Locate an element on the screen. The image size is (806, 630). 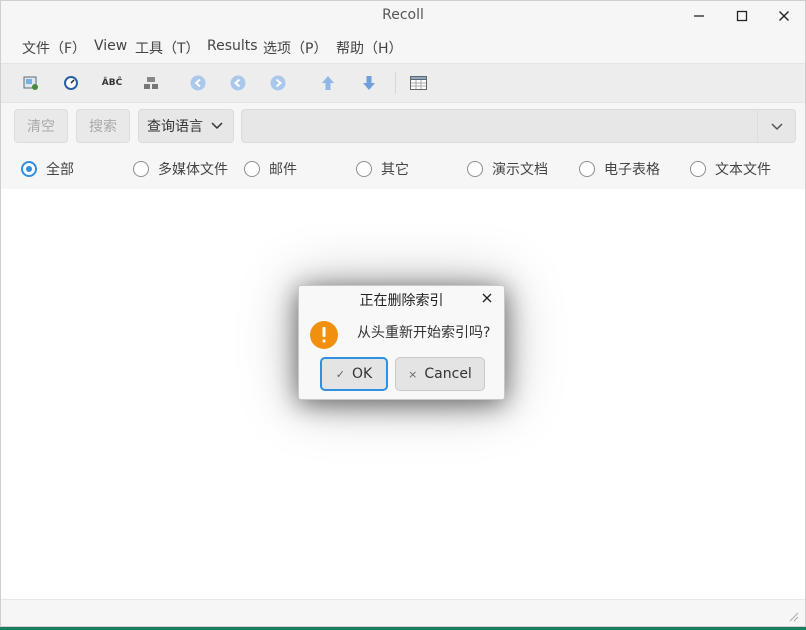
search-bar: 清空 搜索 查询语言 is located at coordinates (403, 126).